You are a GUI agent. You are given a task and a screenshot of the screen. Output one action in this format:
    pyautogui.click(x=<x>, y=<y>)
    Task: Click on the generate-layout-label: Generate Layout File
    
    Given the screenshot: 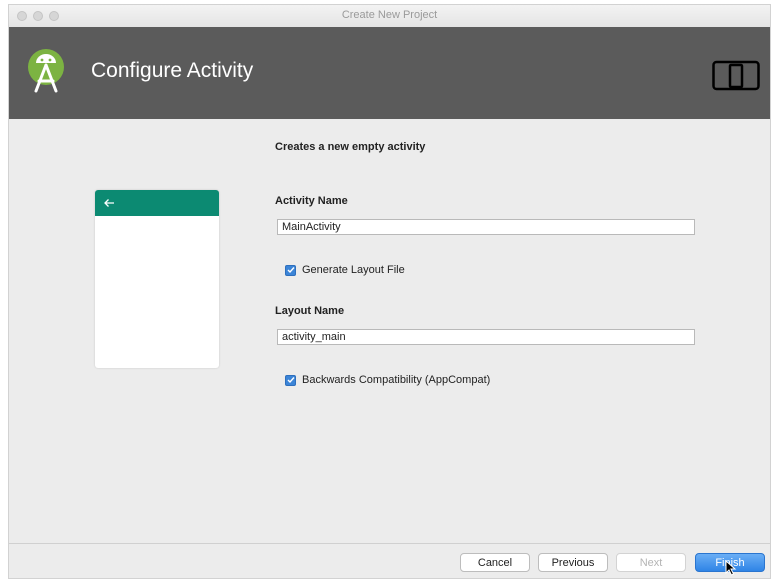 What is the action you would take?
    pyautogui.click(x=353, y=270)
    